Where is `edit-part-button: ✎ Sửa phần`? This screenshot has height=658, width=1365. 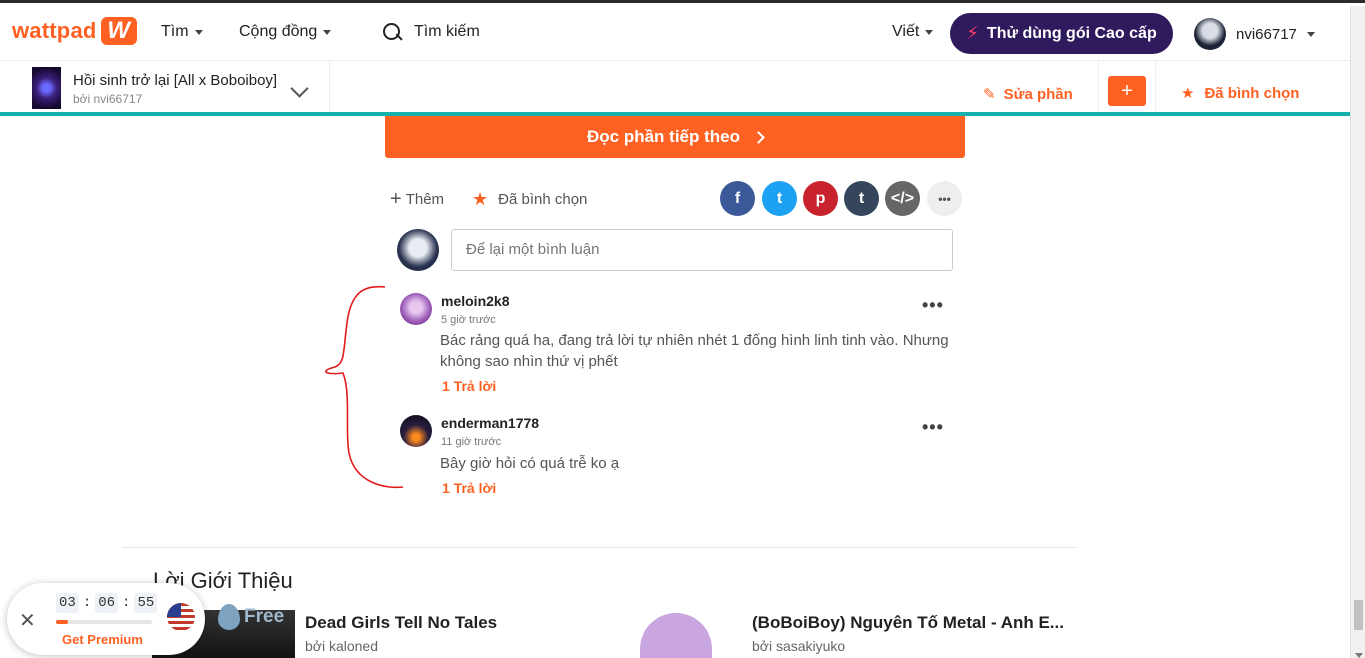
edit-part-button: ✎ Sửa phần is located at coordinates (1028, 94).